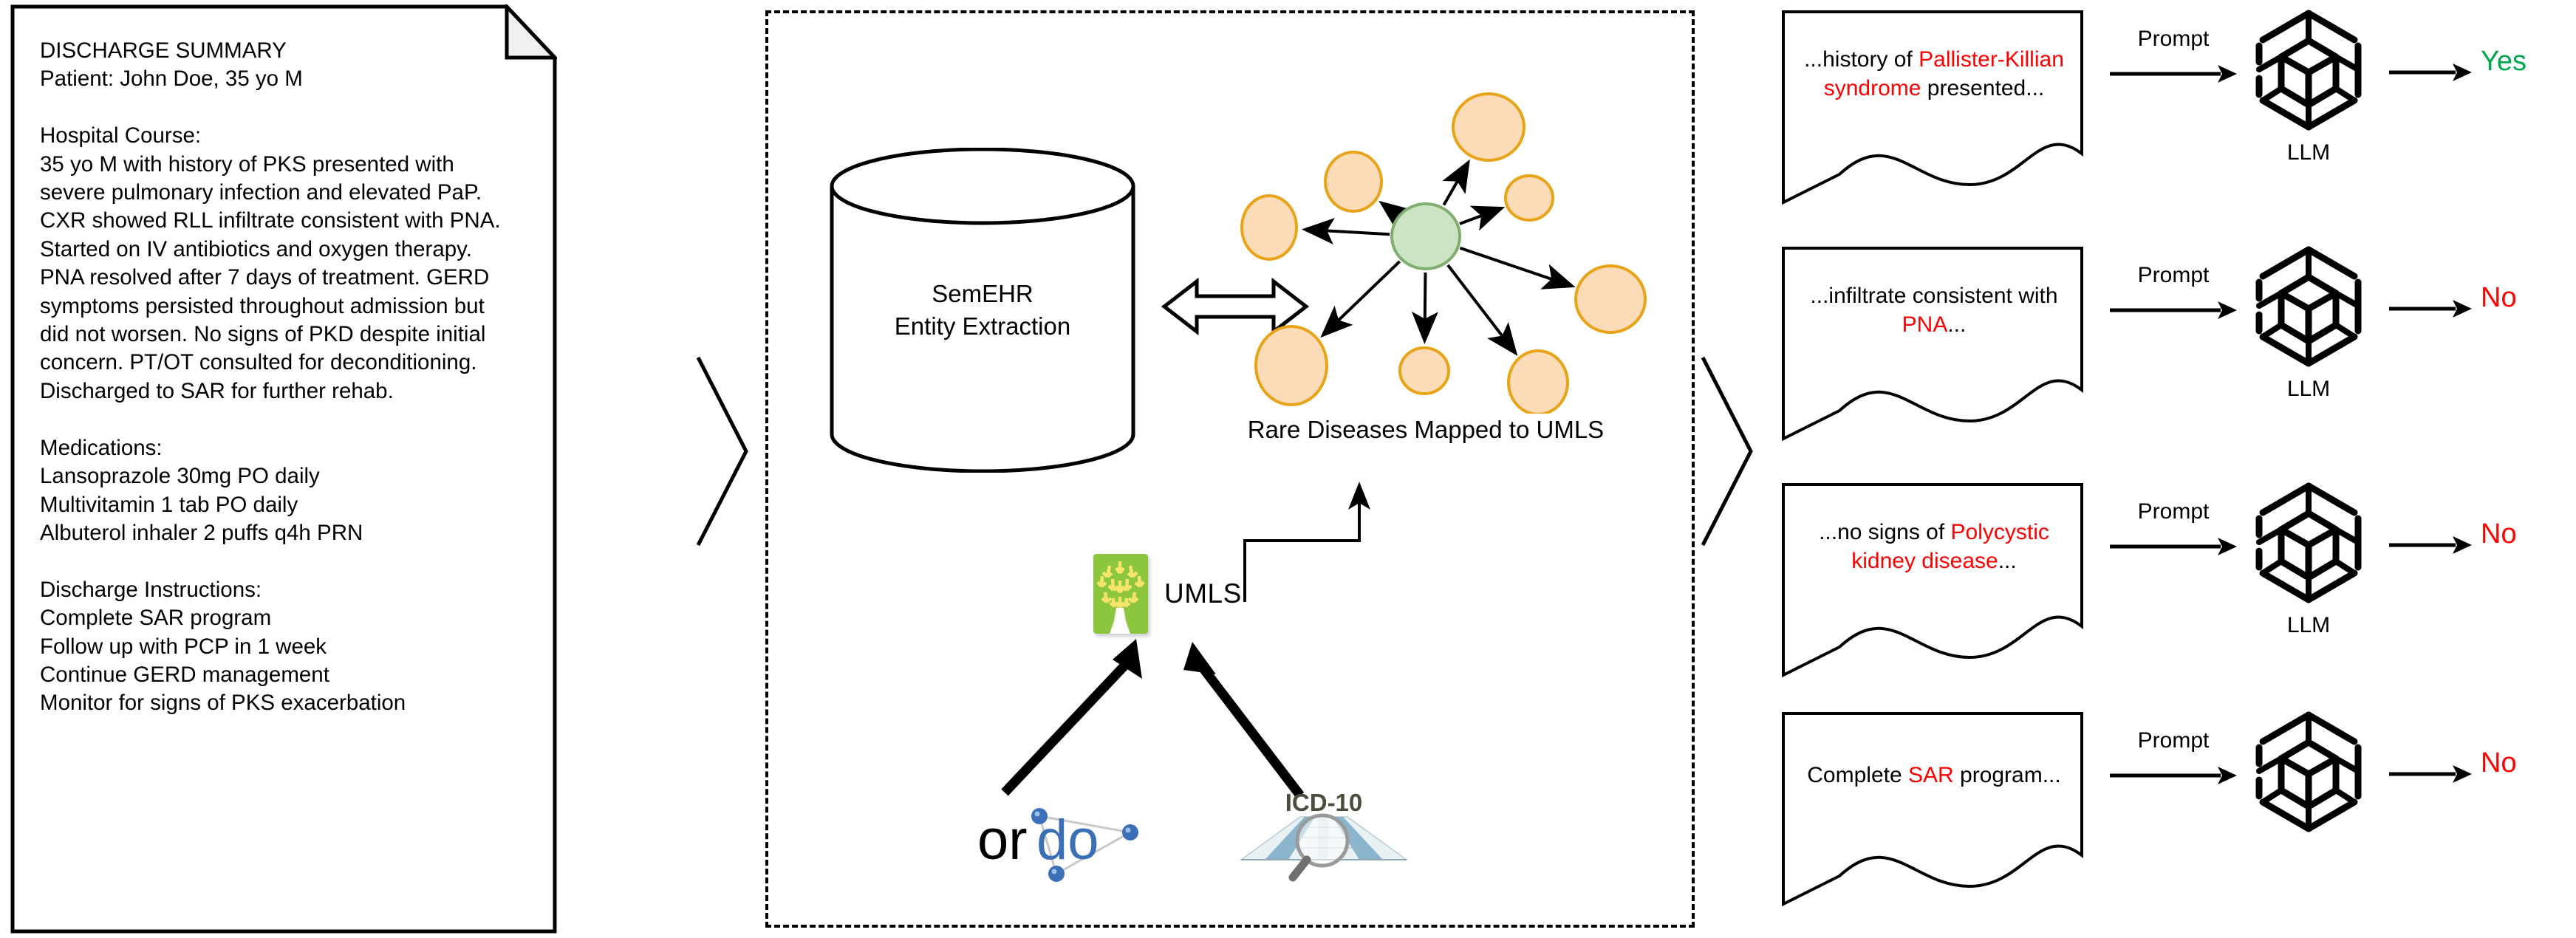 The width and height of the screenshot is (2576, 938). I want to click on umls-to-graph-arrow, so click(1344, 543).